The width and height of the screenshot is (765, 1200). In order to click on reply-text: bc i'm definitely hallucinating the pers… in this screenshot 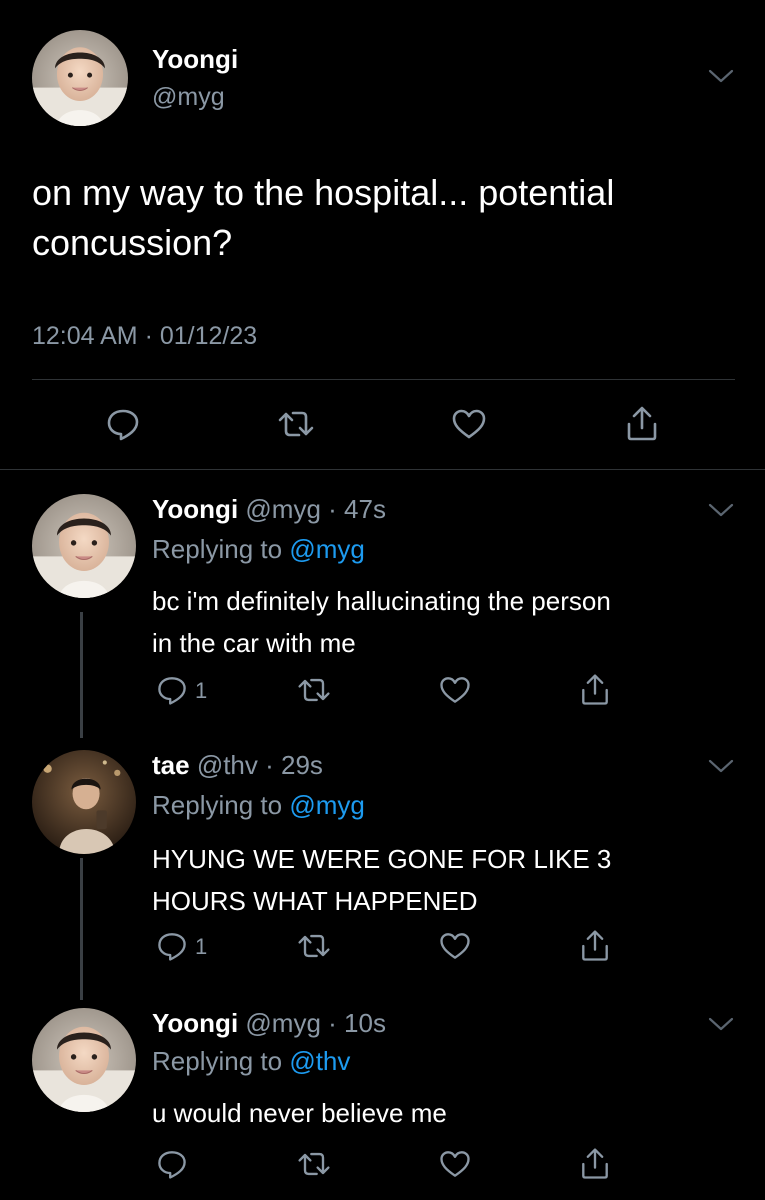, I will do `click(381, 622)`.